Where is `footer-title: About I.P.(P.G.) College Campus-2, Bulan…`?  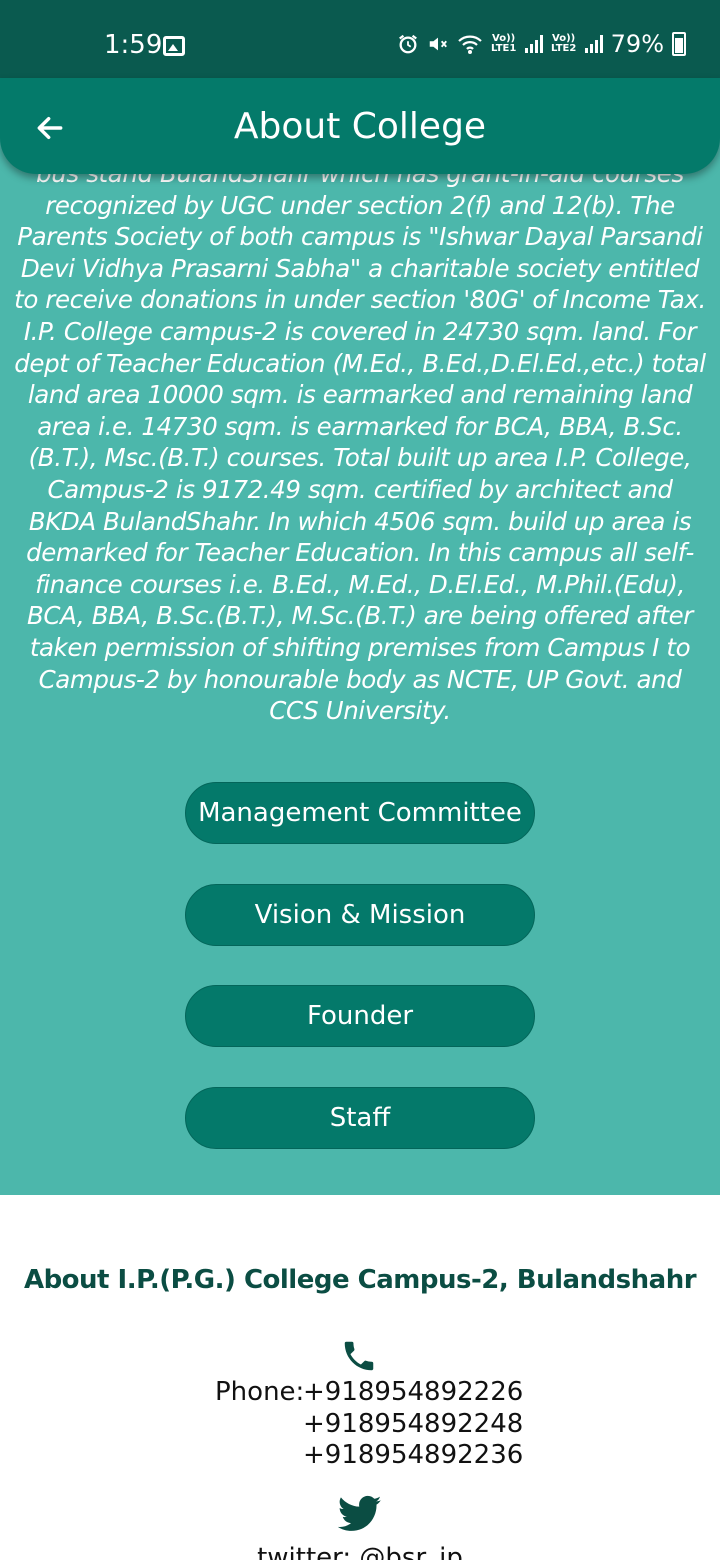 footer-title: About I.P.(P.G.) College Campus-2, Bulan… is located at coordinates (360, 1280).